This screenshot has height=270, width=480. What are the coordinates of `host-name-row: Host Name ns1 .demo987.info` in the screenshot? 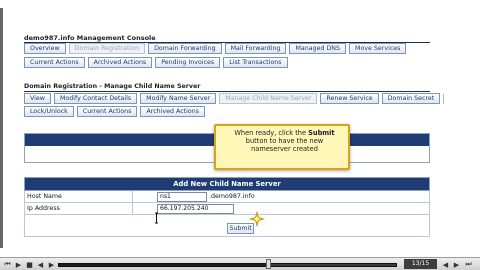 It's located at (227, 197).